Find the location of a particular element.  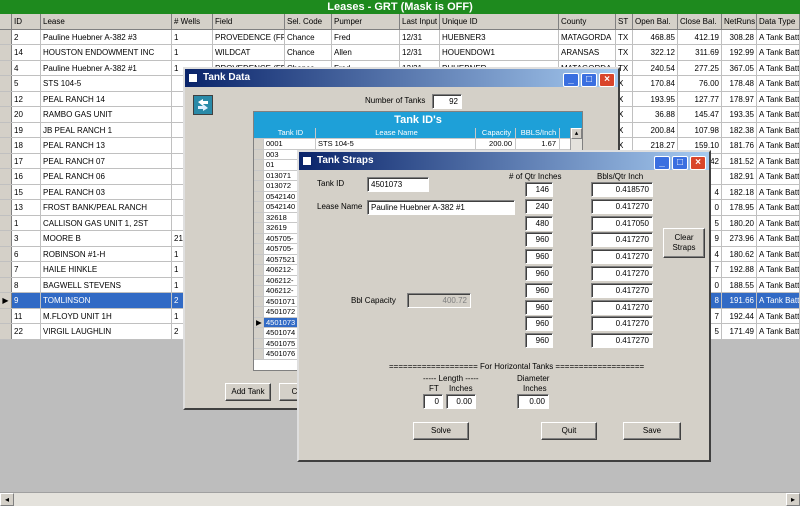

lease-cell: HOUSTON ENDOWMENT INC is located at coordinates (106, 52).